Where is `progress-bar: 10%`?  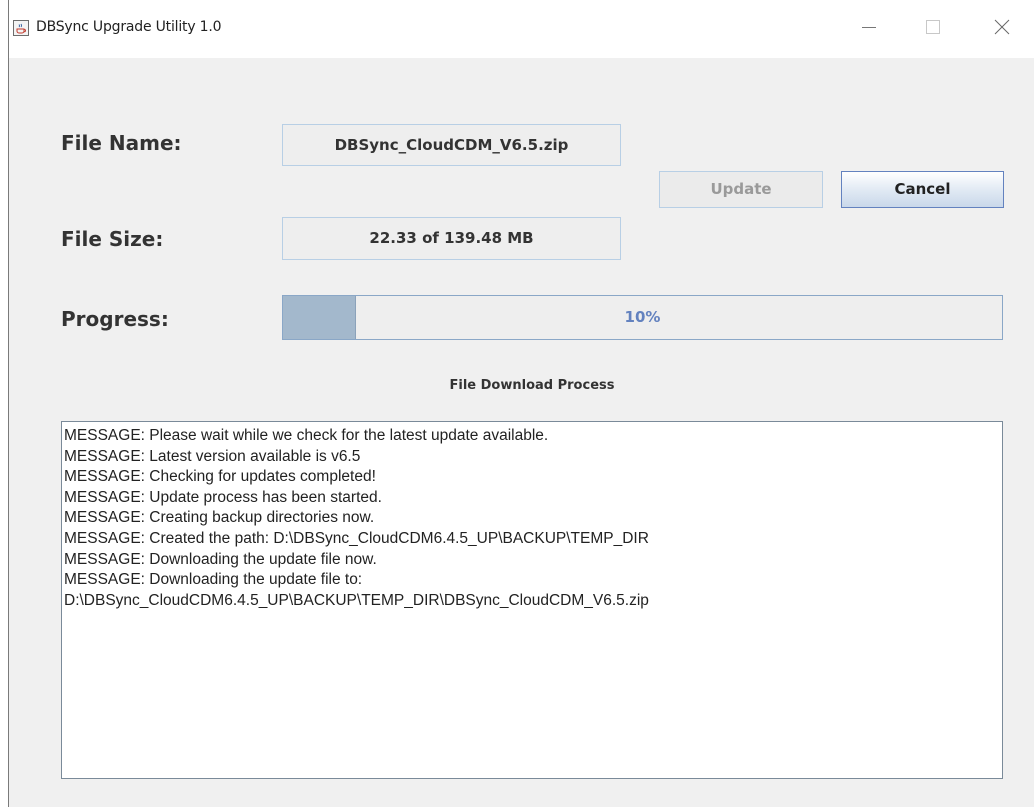 progress-bar: 10% is located at coordinates (642, 317).